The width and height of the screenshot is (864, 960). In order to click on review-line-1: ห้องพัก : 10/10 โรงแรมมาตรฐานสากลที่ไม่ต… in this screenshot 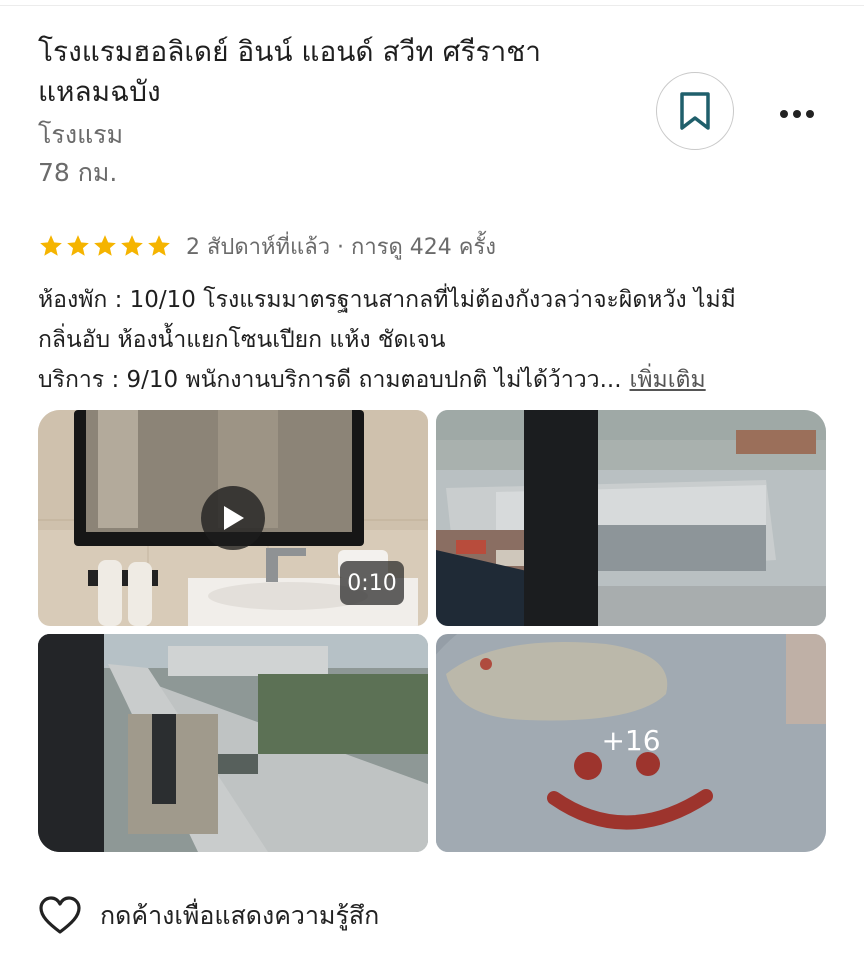, I will do `click(387, 300)`.